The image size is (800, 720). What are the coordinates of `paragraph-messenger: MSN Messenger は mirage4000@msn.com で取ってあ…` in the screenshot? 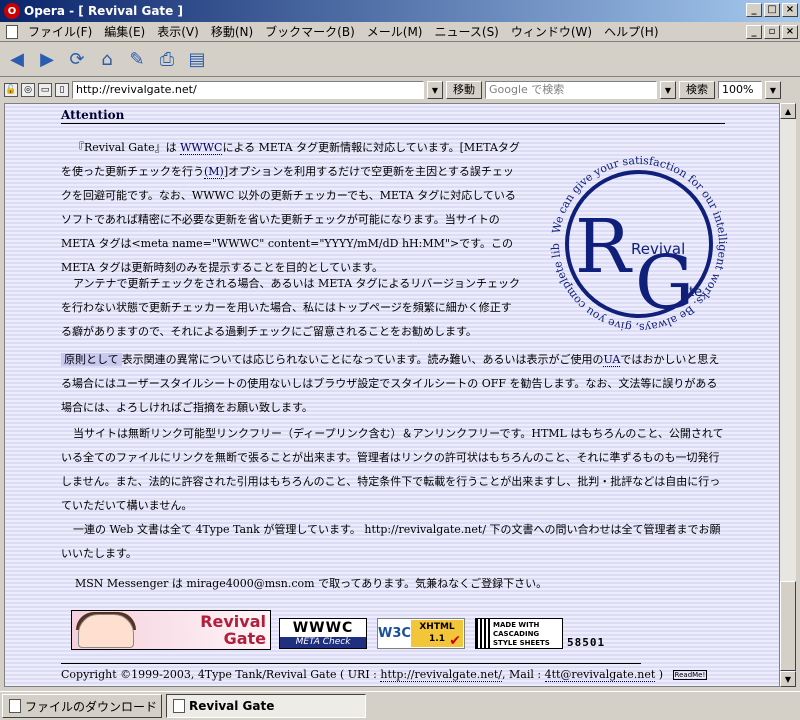 It's located at (311, 583).